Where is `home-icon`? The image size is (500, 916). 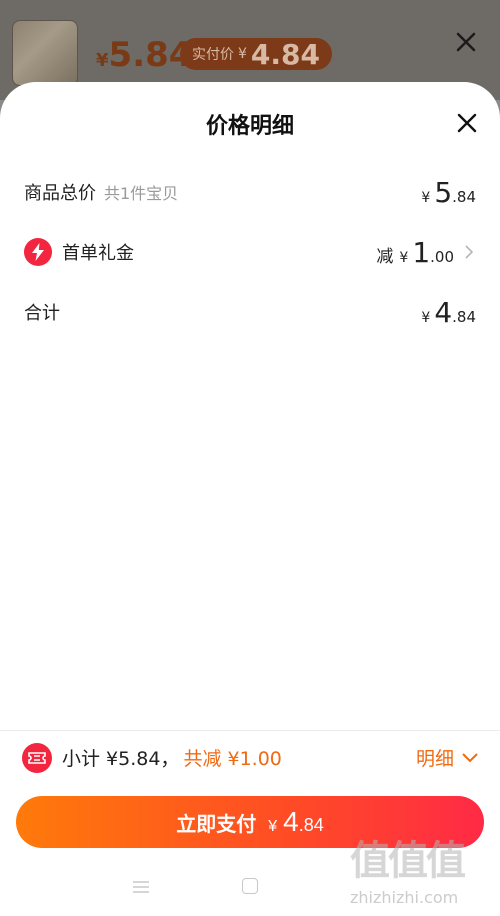
home-icon is located at coordinates (250, 886).